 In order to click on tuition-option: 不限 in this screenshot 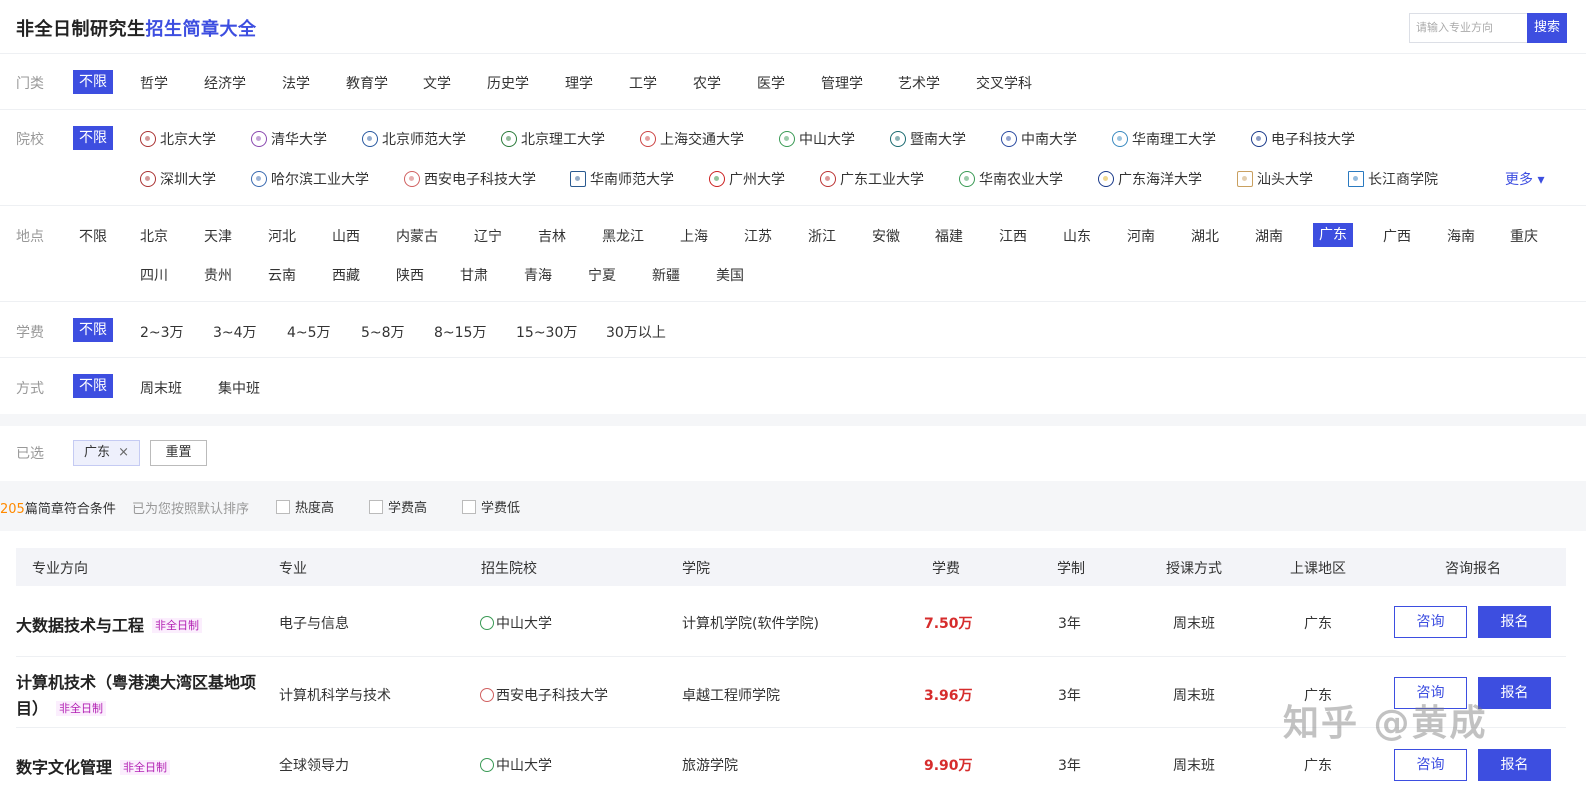, I will do `click(93, 330)`.